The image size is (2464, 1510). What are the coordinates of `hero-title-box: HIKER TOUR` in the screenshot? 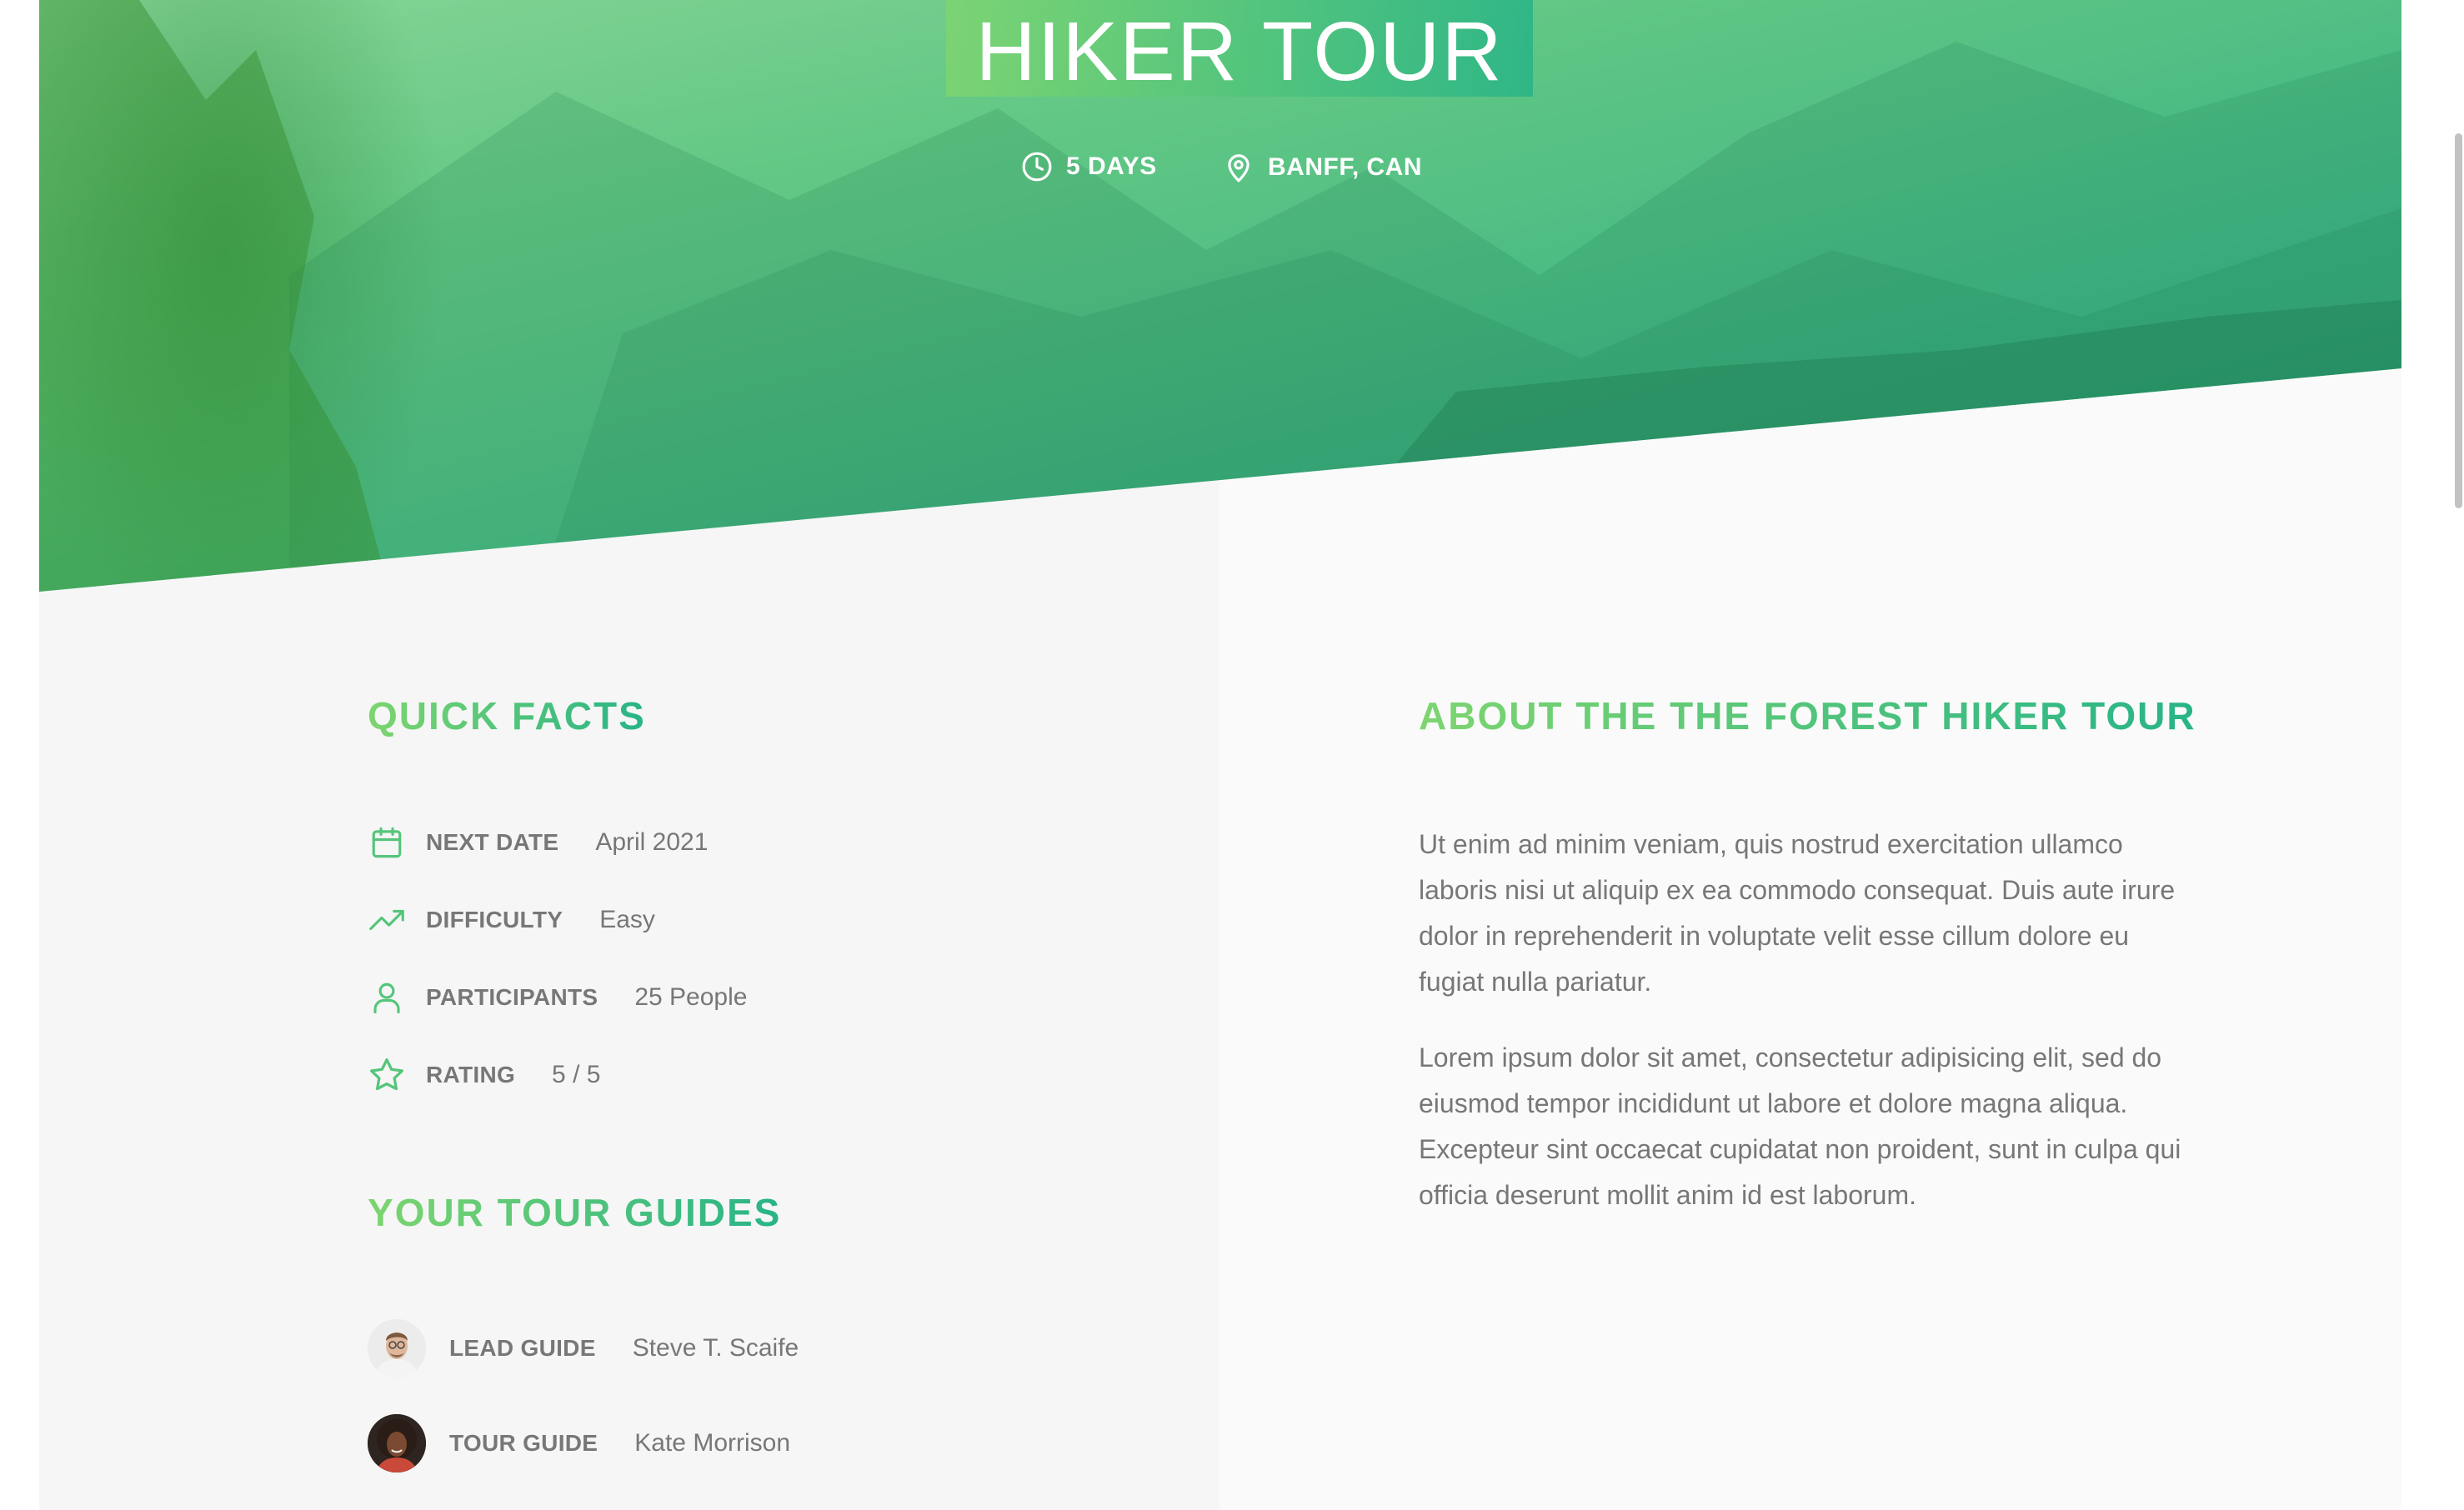 It's located at (1239, 48).